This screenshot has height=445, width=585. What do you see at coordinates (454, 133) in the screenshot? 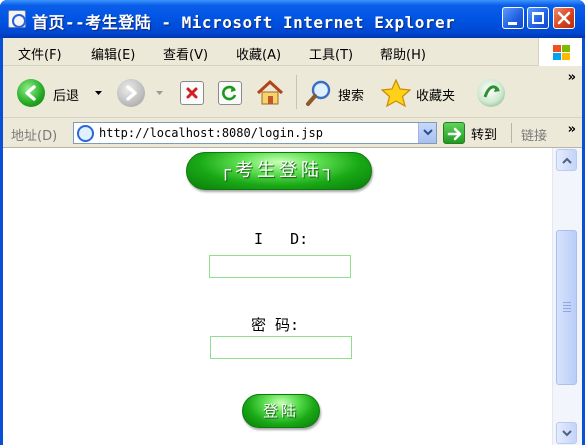
I see `go-arrow-icon` at bounding box center [454, 133].